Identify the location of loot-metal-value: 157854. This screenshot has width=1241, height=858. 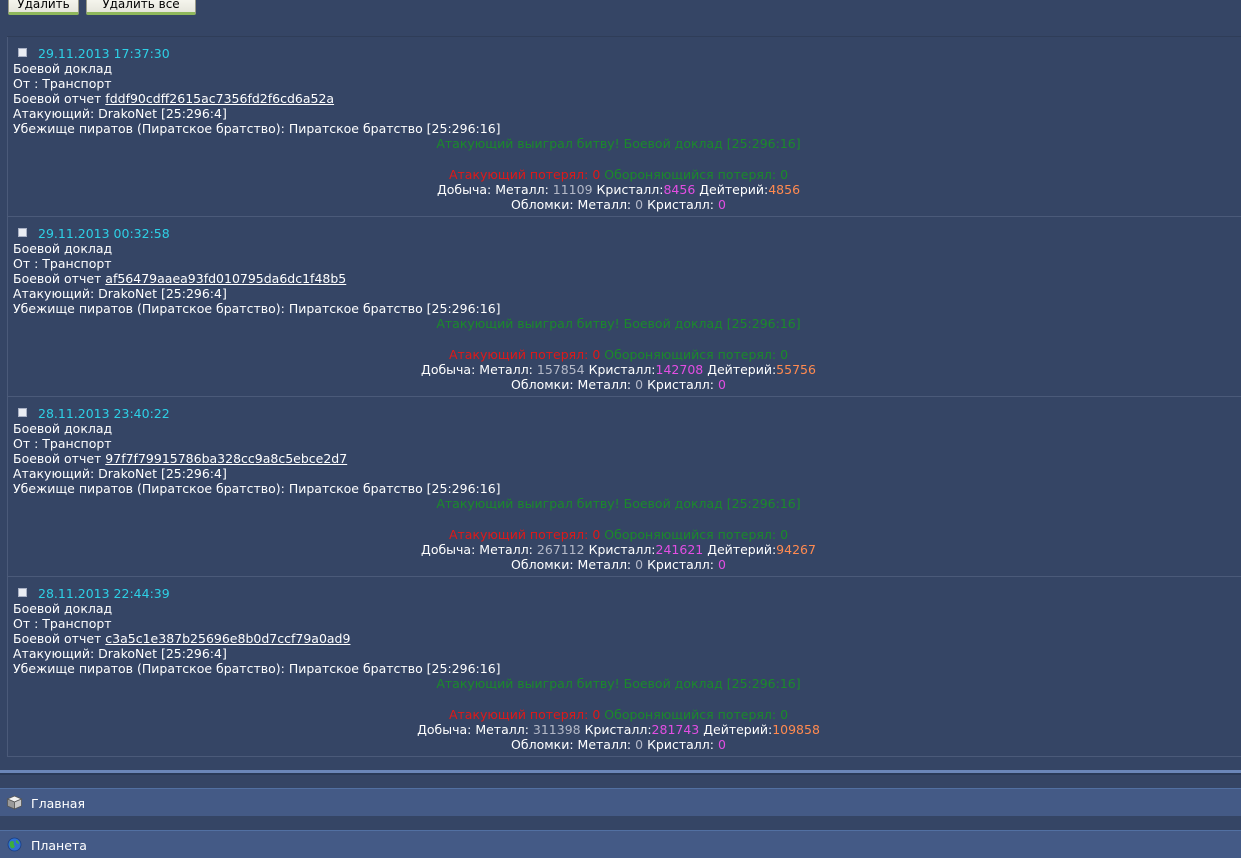
(560, 369).